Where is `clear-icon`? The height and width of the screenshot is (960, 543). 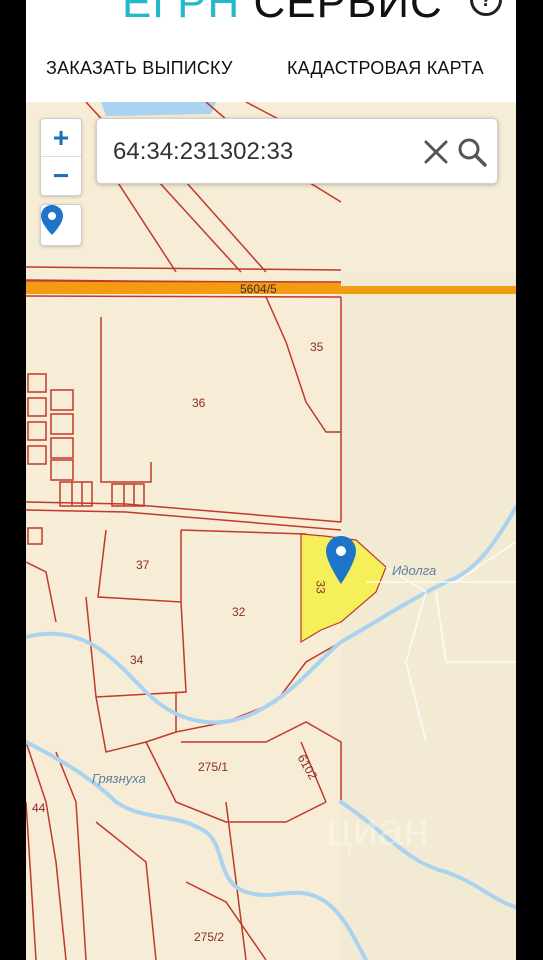 clear-icon is located at coordinates (436, 152).